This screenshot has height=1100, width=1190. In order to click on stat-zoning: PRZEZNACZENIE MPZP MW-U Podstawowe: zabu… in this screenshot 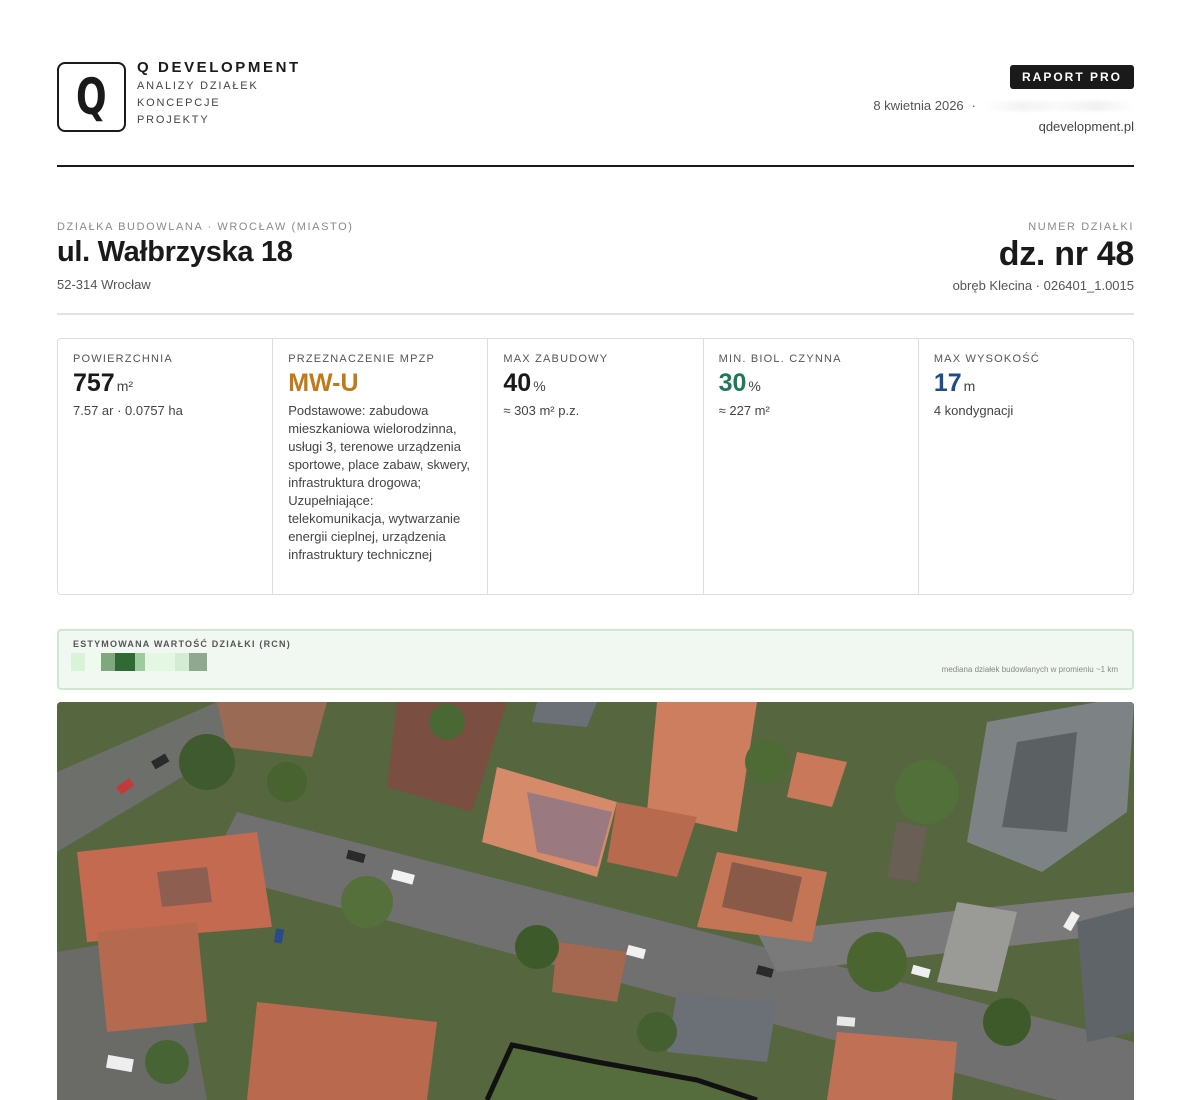, I will do `click(381, 466)`.